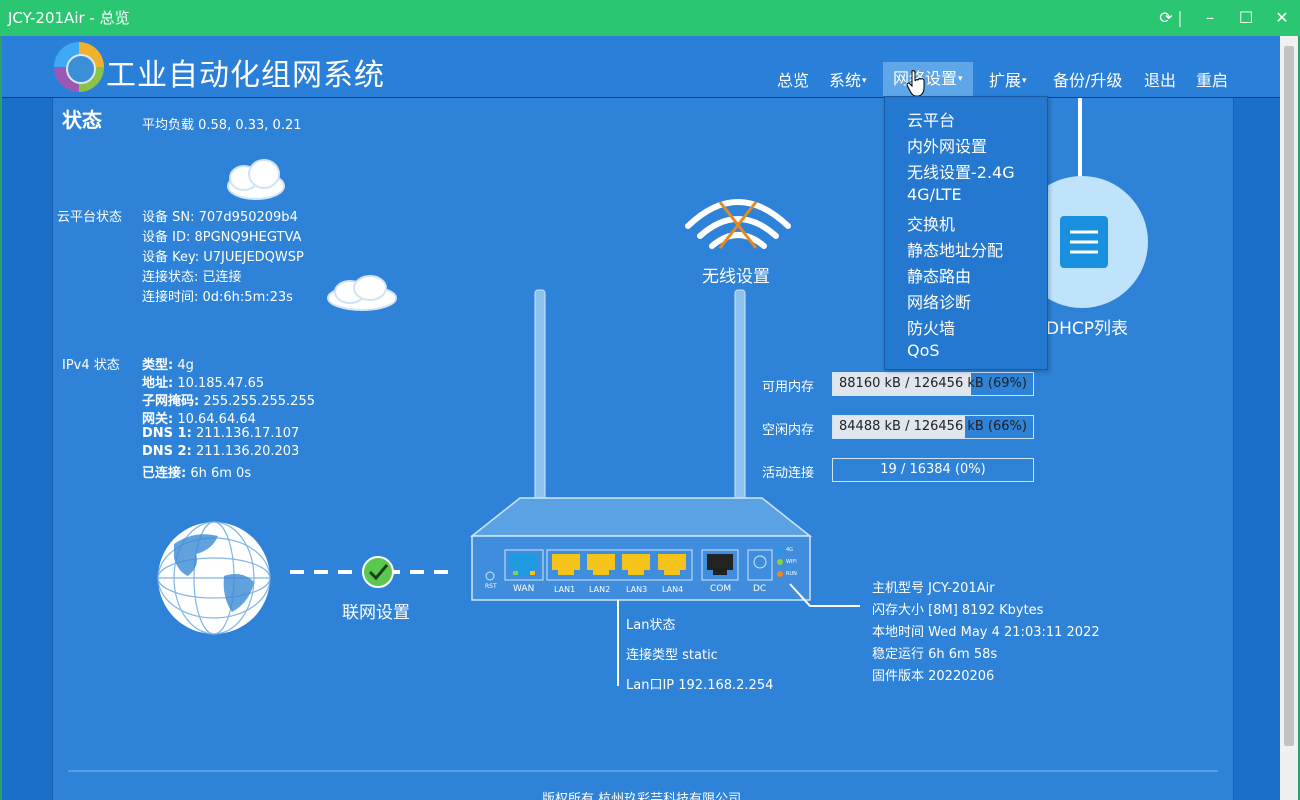 Image resolution: width=1300 pixels, height=800 pixels. Describe the element at coordinates (788, 387) in the screenshot. I see `available-memory-label: 可用内存` at that location.